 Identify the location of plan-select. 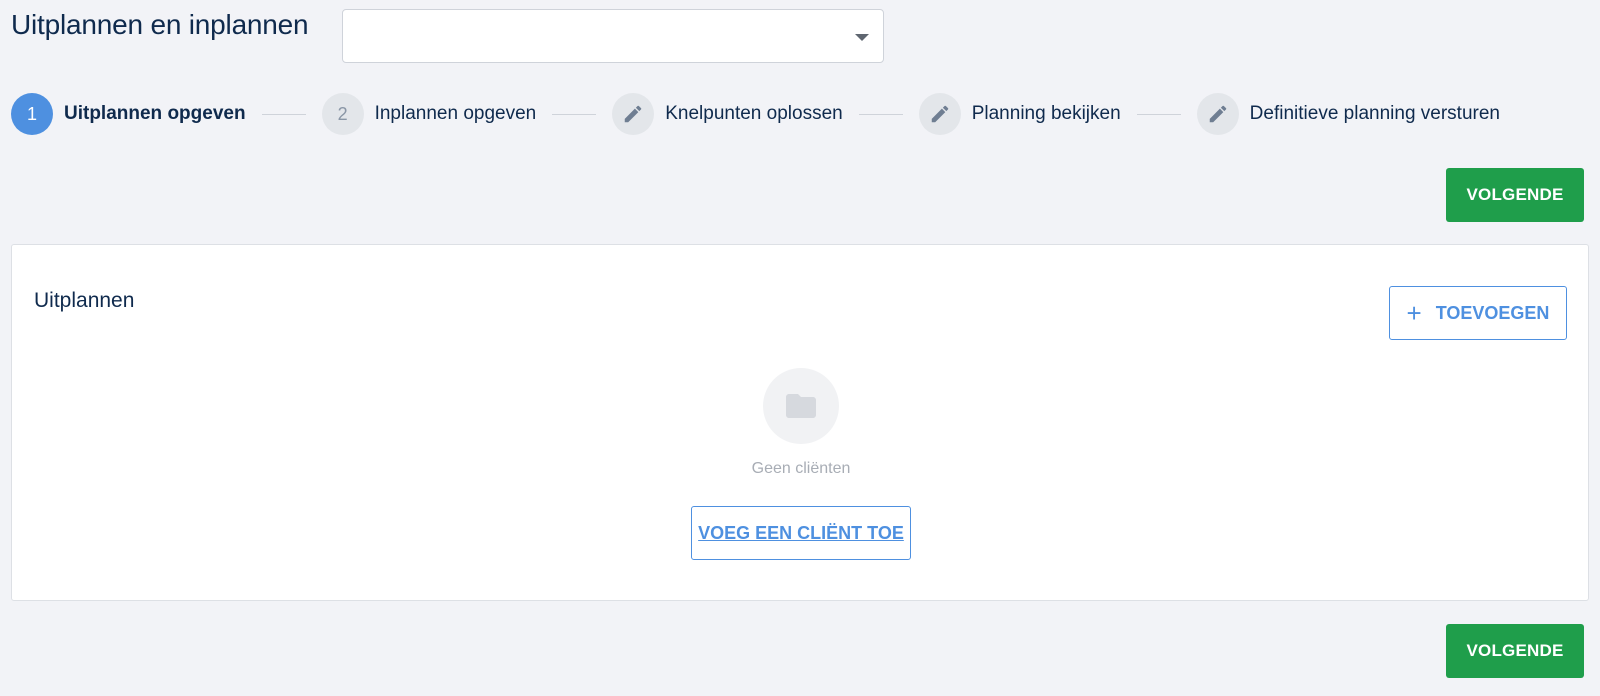
(613, 36).